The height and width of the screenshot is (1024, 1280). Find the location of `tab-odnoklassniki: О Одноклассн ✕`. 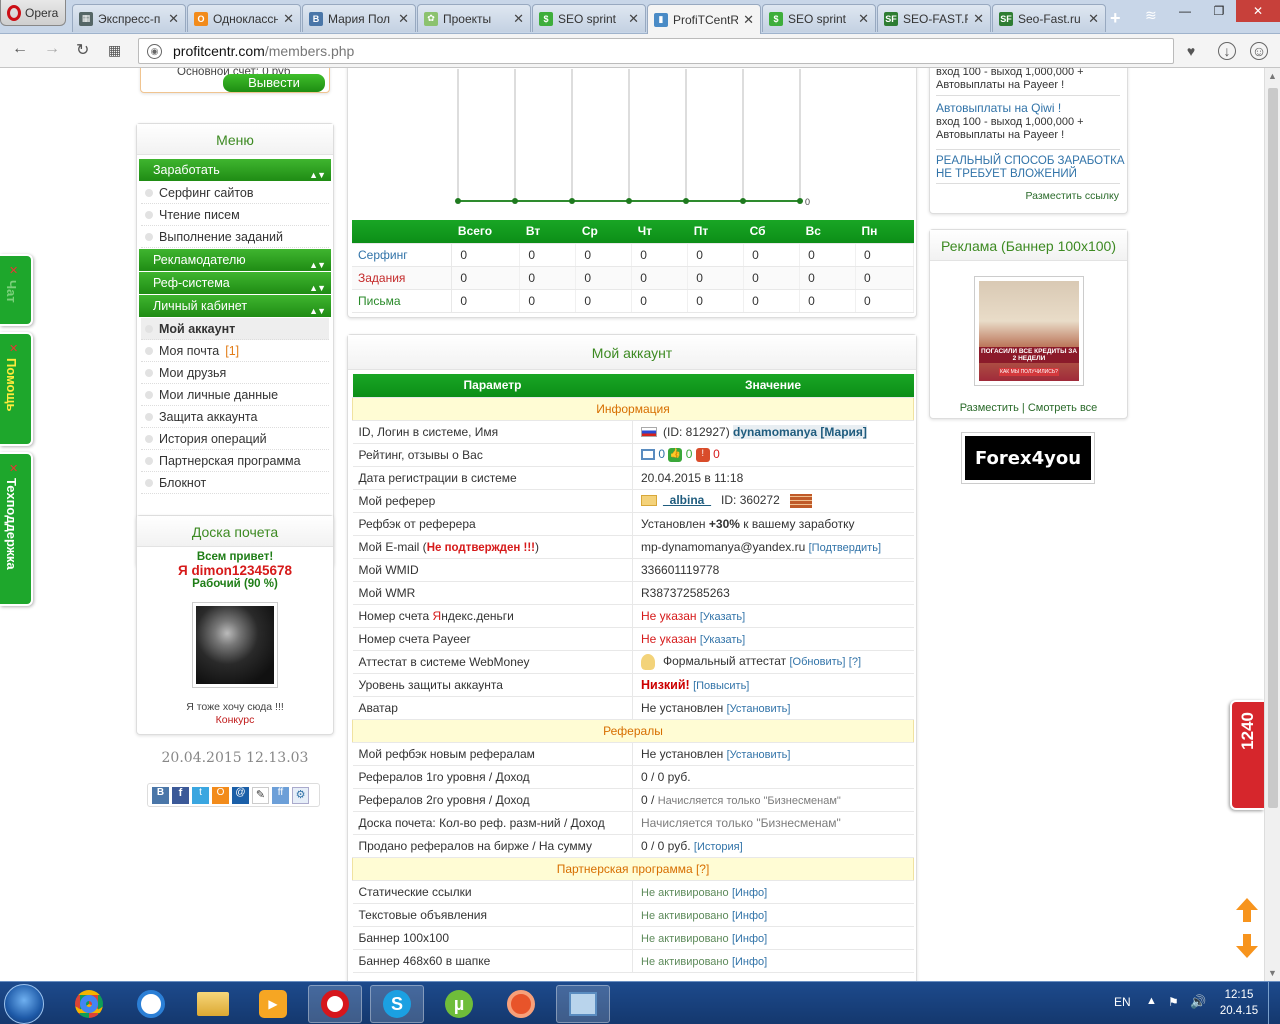

tab-odnoklassniki: О Одноклассн ✕ is located at coordinates (244, 18).